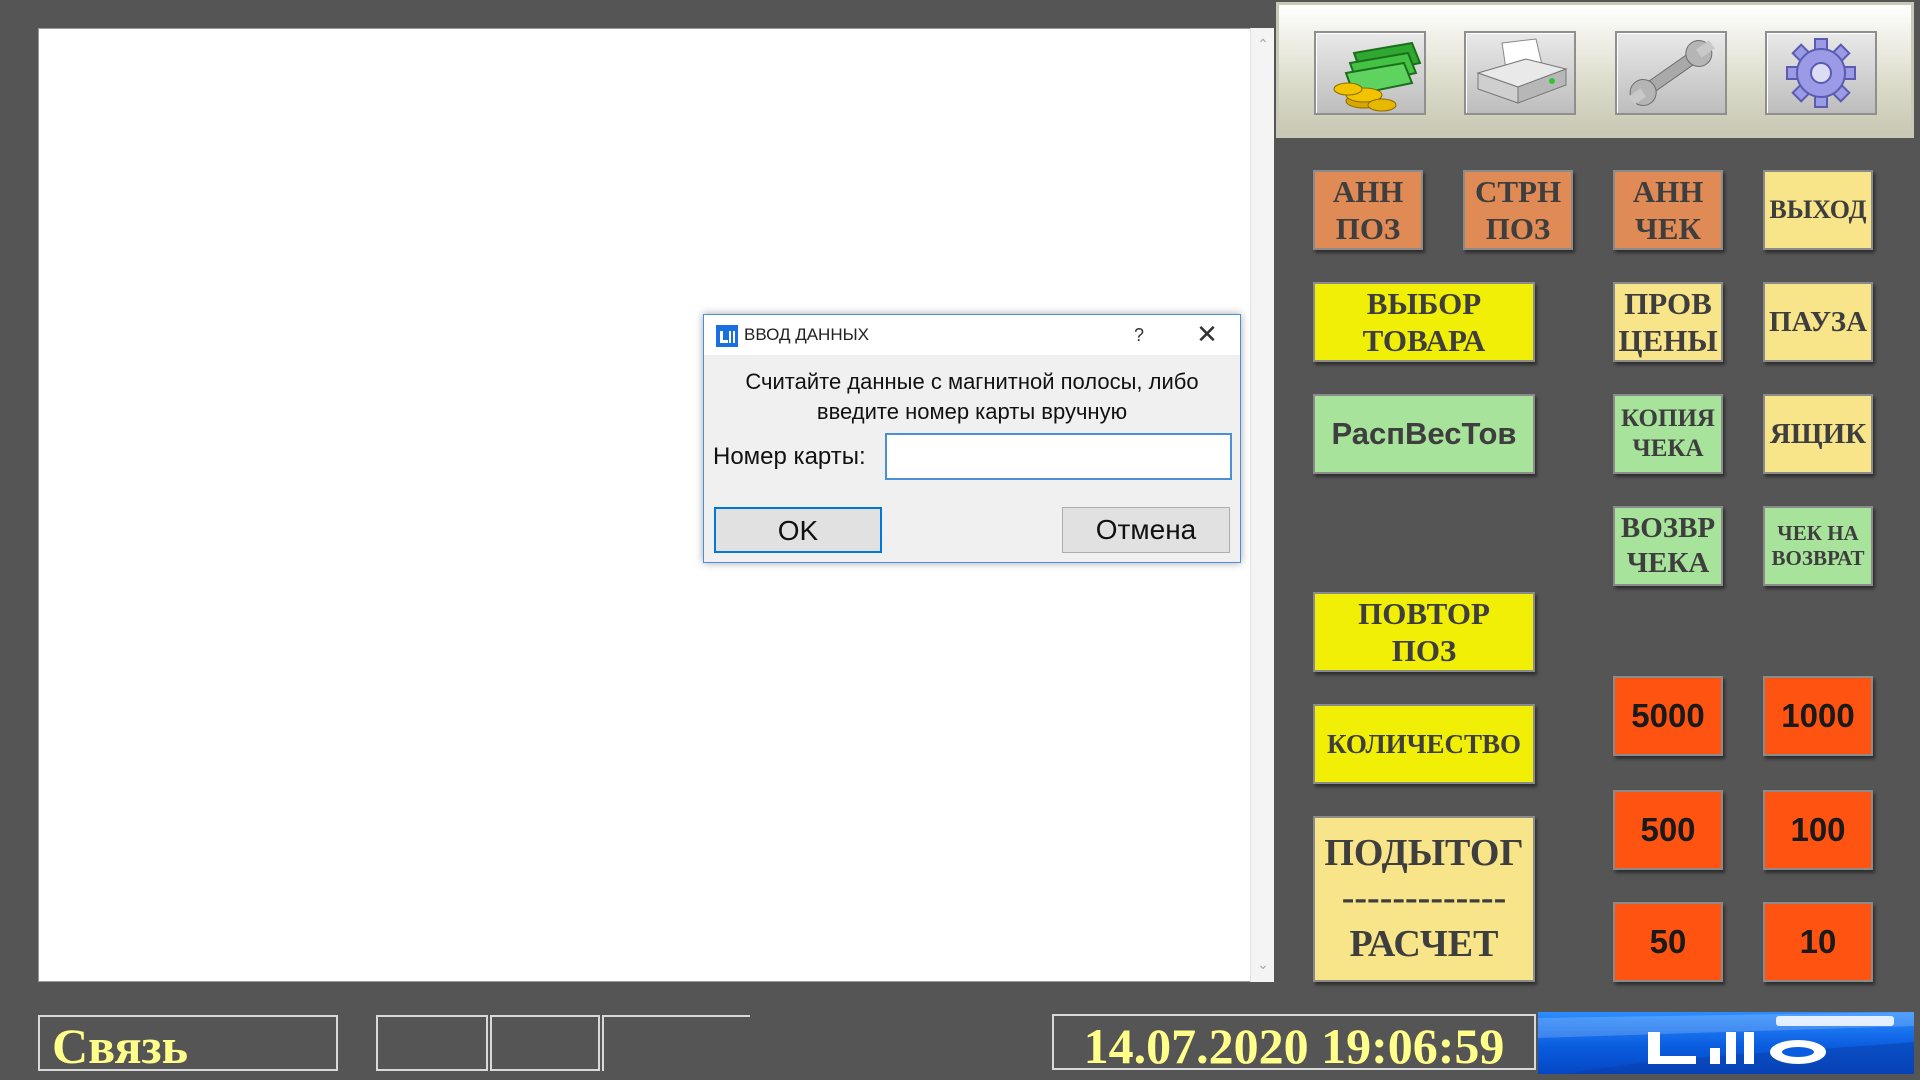 The height and width of the screenshot is (1080, 1920). I want to click on cancel-button: Отмена, so click(1146, 530).